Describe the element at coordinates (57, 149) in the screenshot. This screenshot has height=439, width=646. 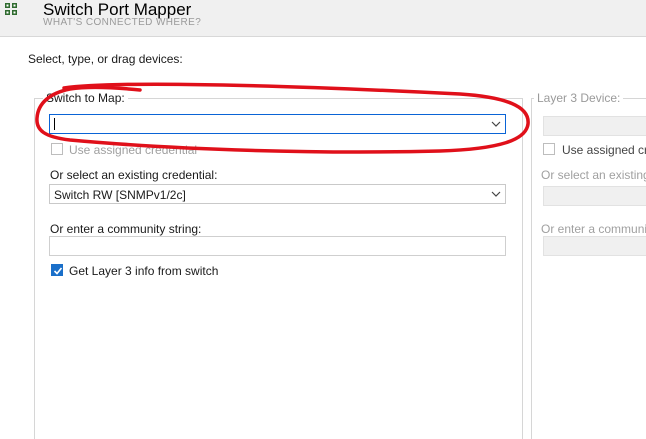
I see `use-assigned-credential-checkbox` at that location.